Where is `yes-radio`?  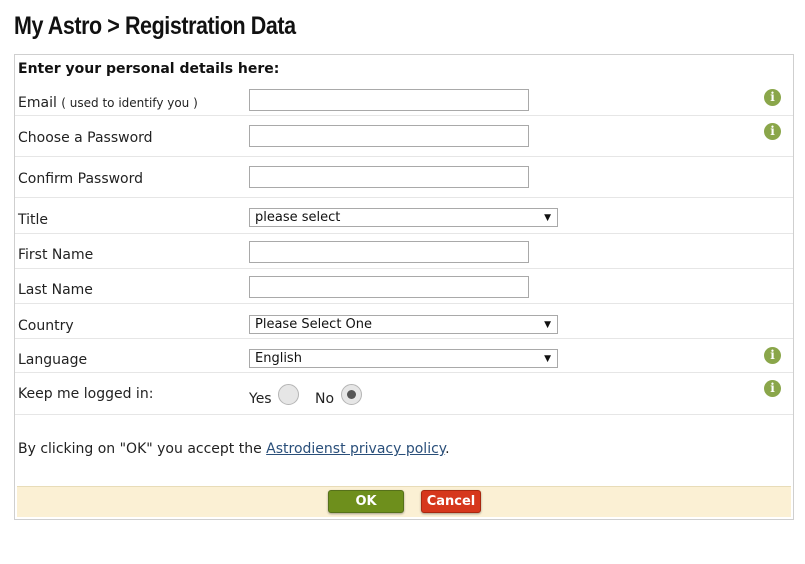
yes-radio is located at coordinates (288, 394).